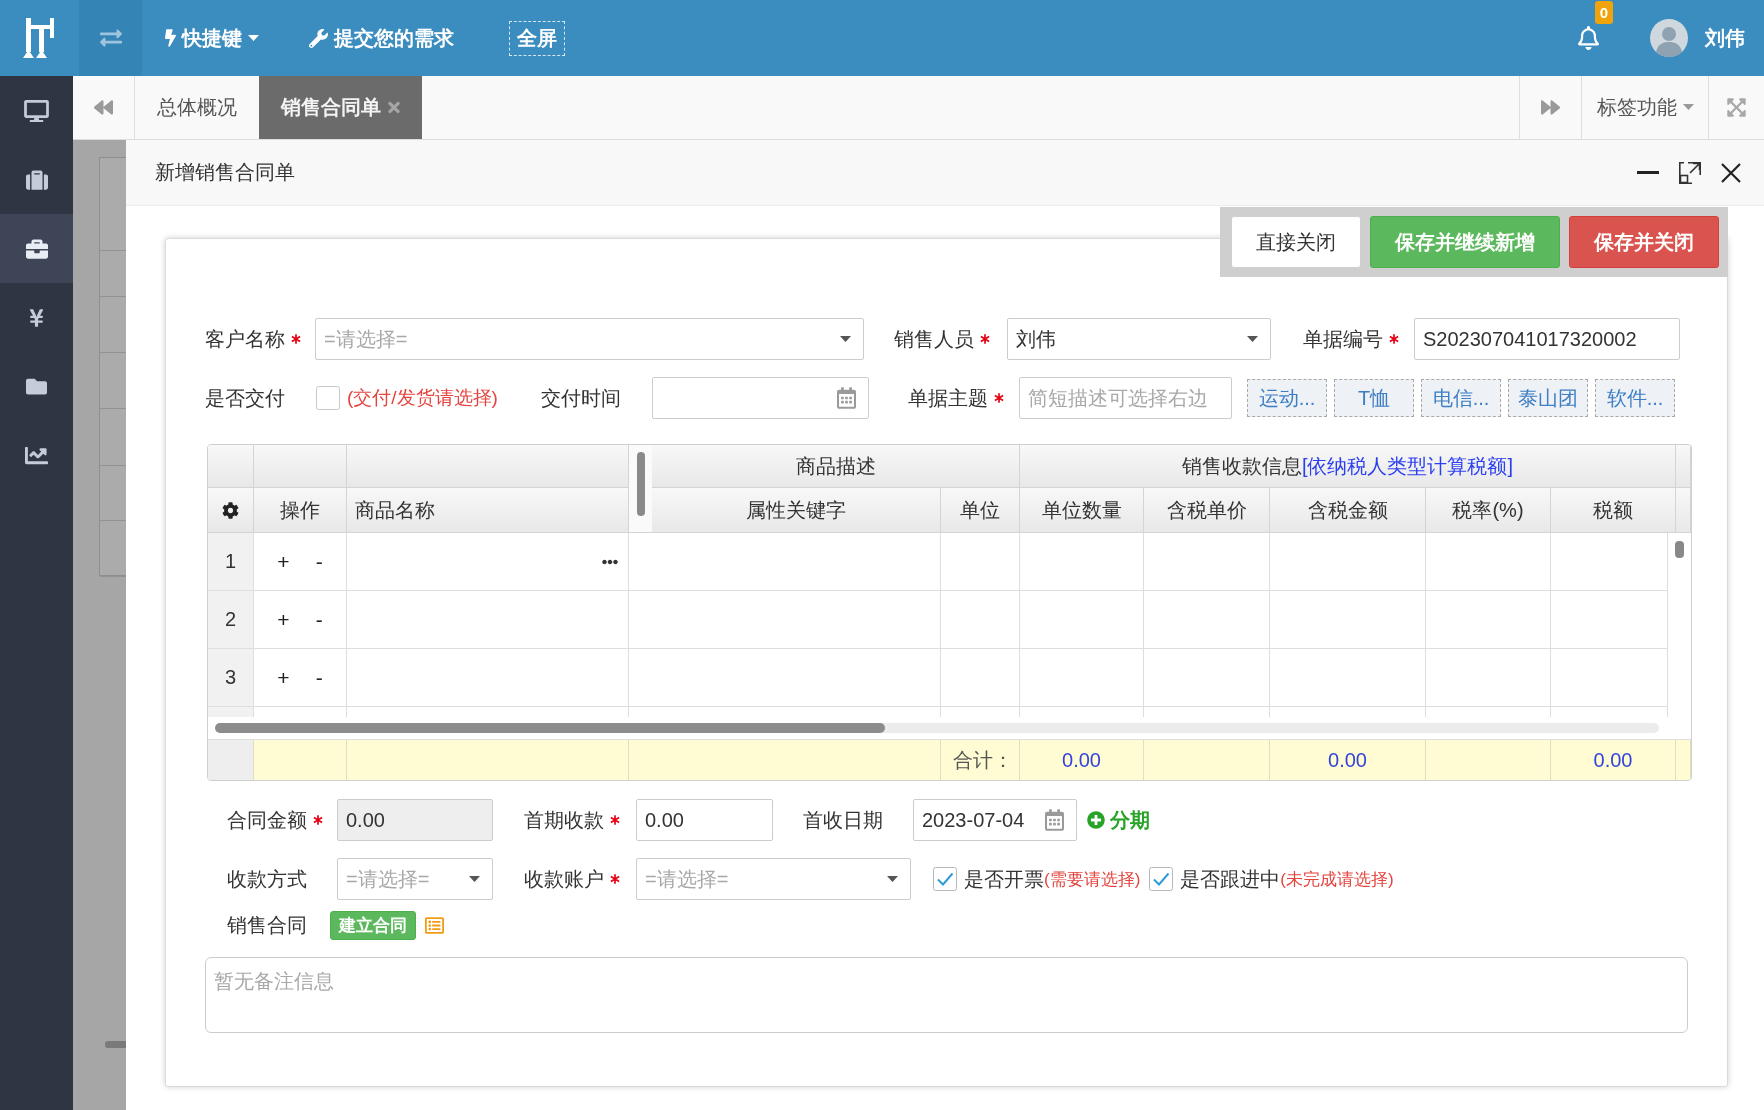 This screenshot has height=1110, width=1764. Describe the element at coordinates (640, 484) in the screenshot. I see `splitter-handle` at that location.